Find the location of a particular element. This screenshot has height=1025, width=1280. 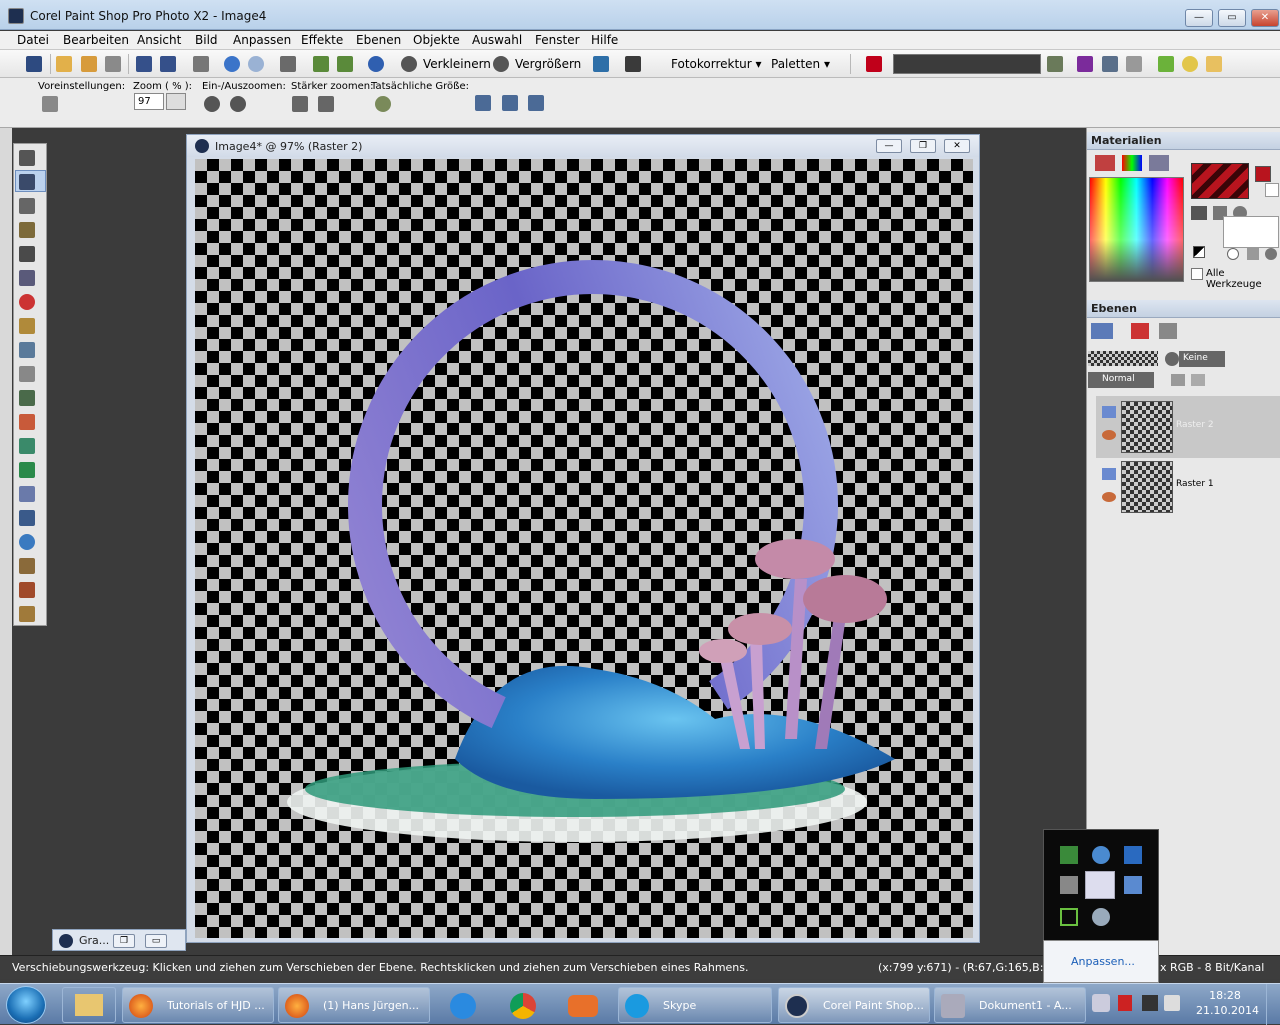

new-file-icon is located at coordinates (34, 64).